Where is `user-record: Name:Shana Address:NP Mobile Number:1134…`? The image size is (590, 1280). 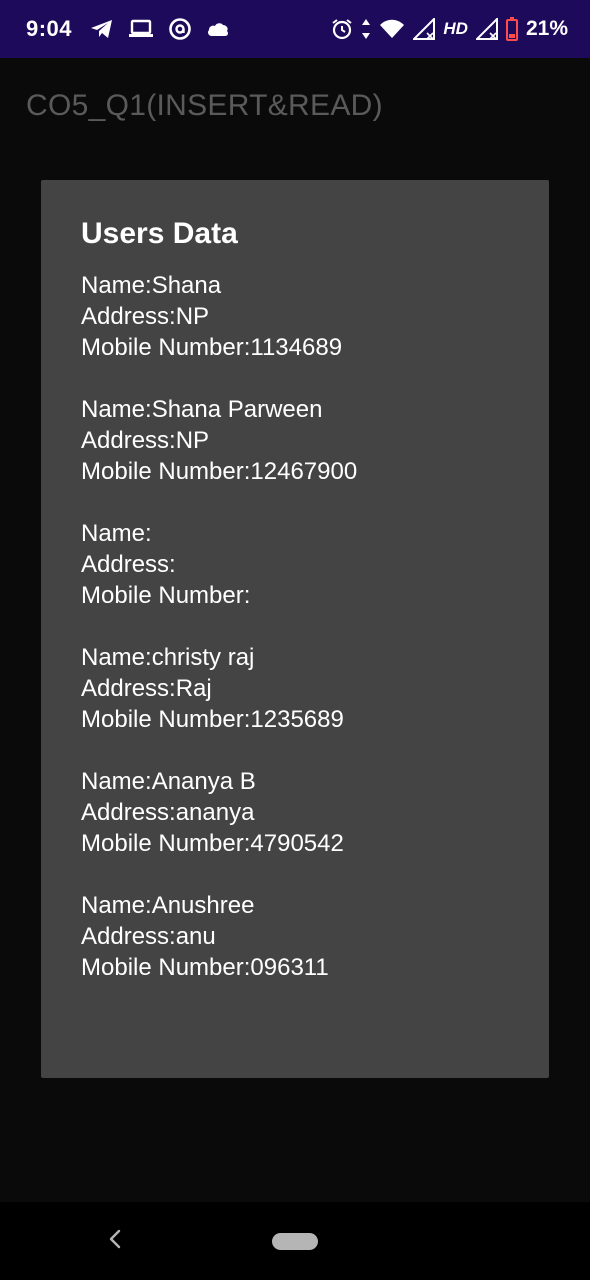 user-record: Name:Shana Address:NP Mobile Number:1134… is located at coordinates (295, 316).